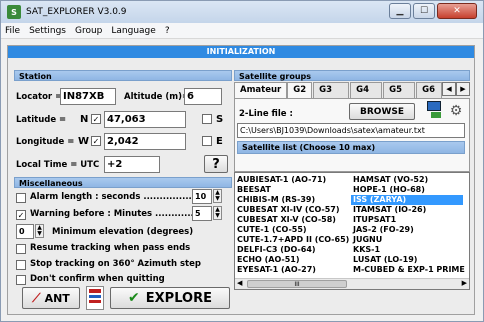  Describe the element at coordinates (292, 240) in the screenshot. I see `list-item: CUTE-1.7+APD II (CO-65)` at that location.